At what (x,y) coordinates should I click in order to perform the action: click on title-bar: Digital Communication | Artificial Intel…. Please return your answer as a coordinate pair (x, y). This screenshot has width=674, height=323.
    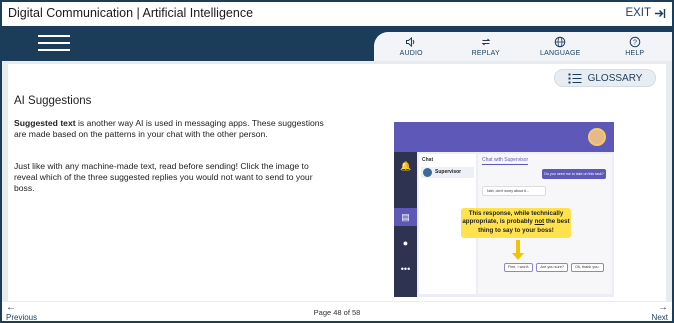
    Looking at the image, I should click on (337, 14).